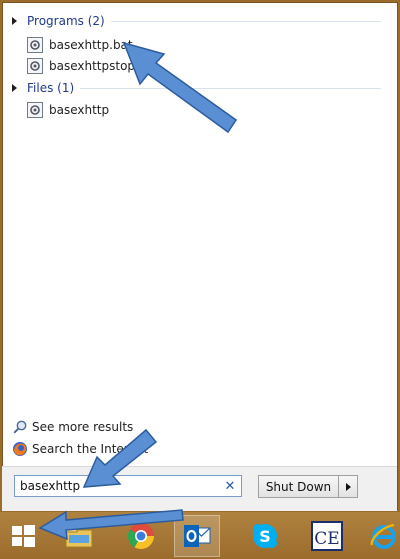 The height and width of the screenshot is (559, 400). I want to click on search-internet-link: Search the Internet, so click(80, 449).